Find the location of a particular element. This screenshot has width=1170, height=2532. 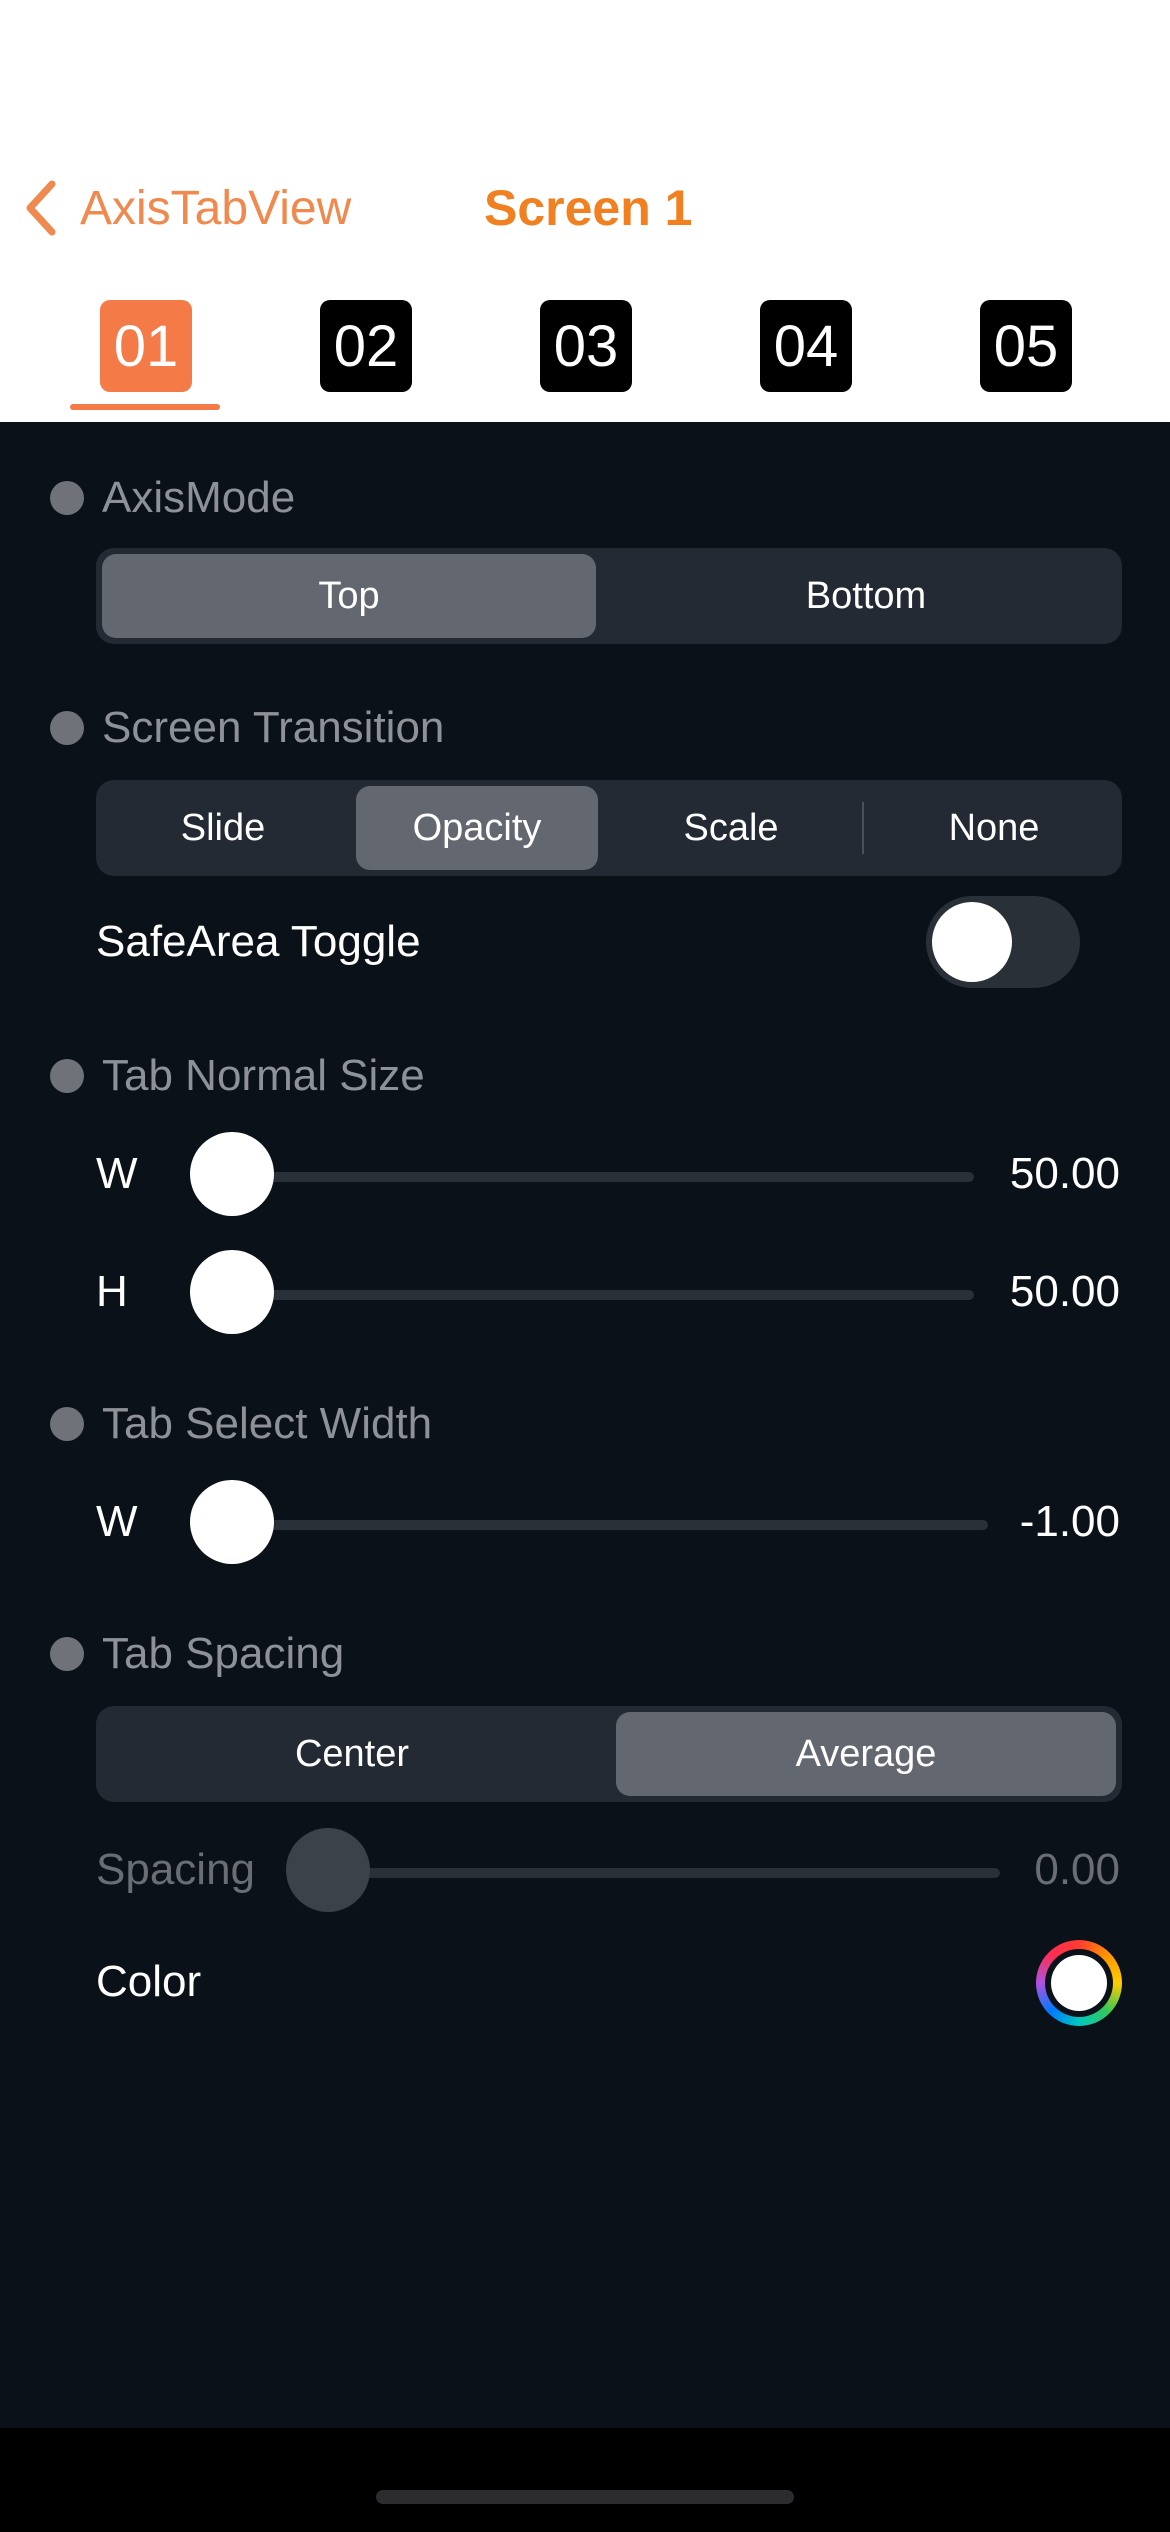

section-title: Screen Transition is located at coordinates (273, 727).